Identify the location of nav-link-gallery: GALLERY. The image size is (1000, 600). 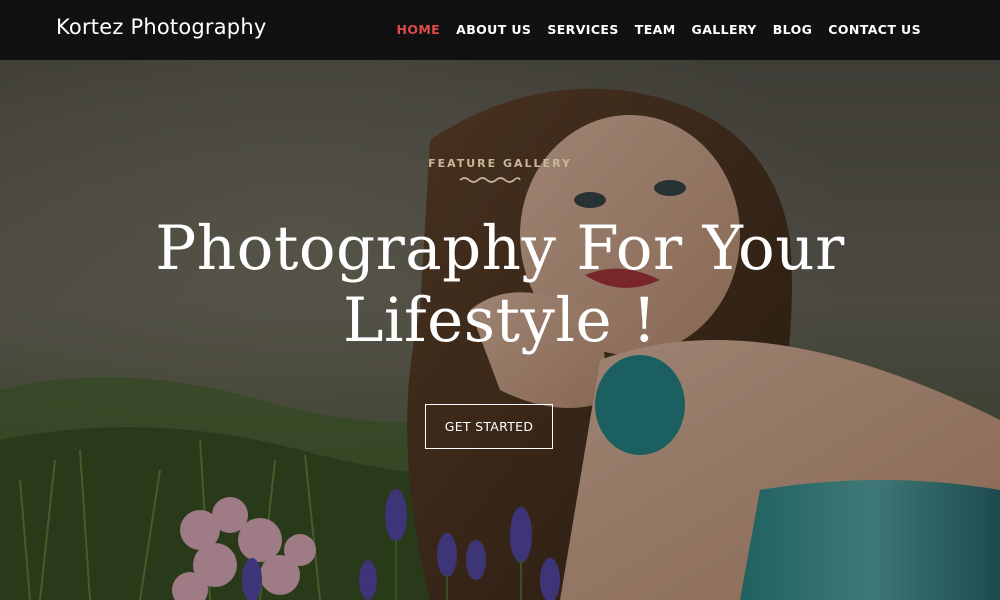
(724, 29).